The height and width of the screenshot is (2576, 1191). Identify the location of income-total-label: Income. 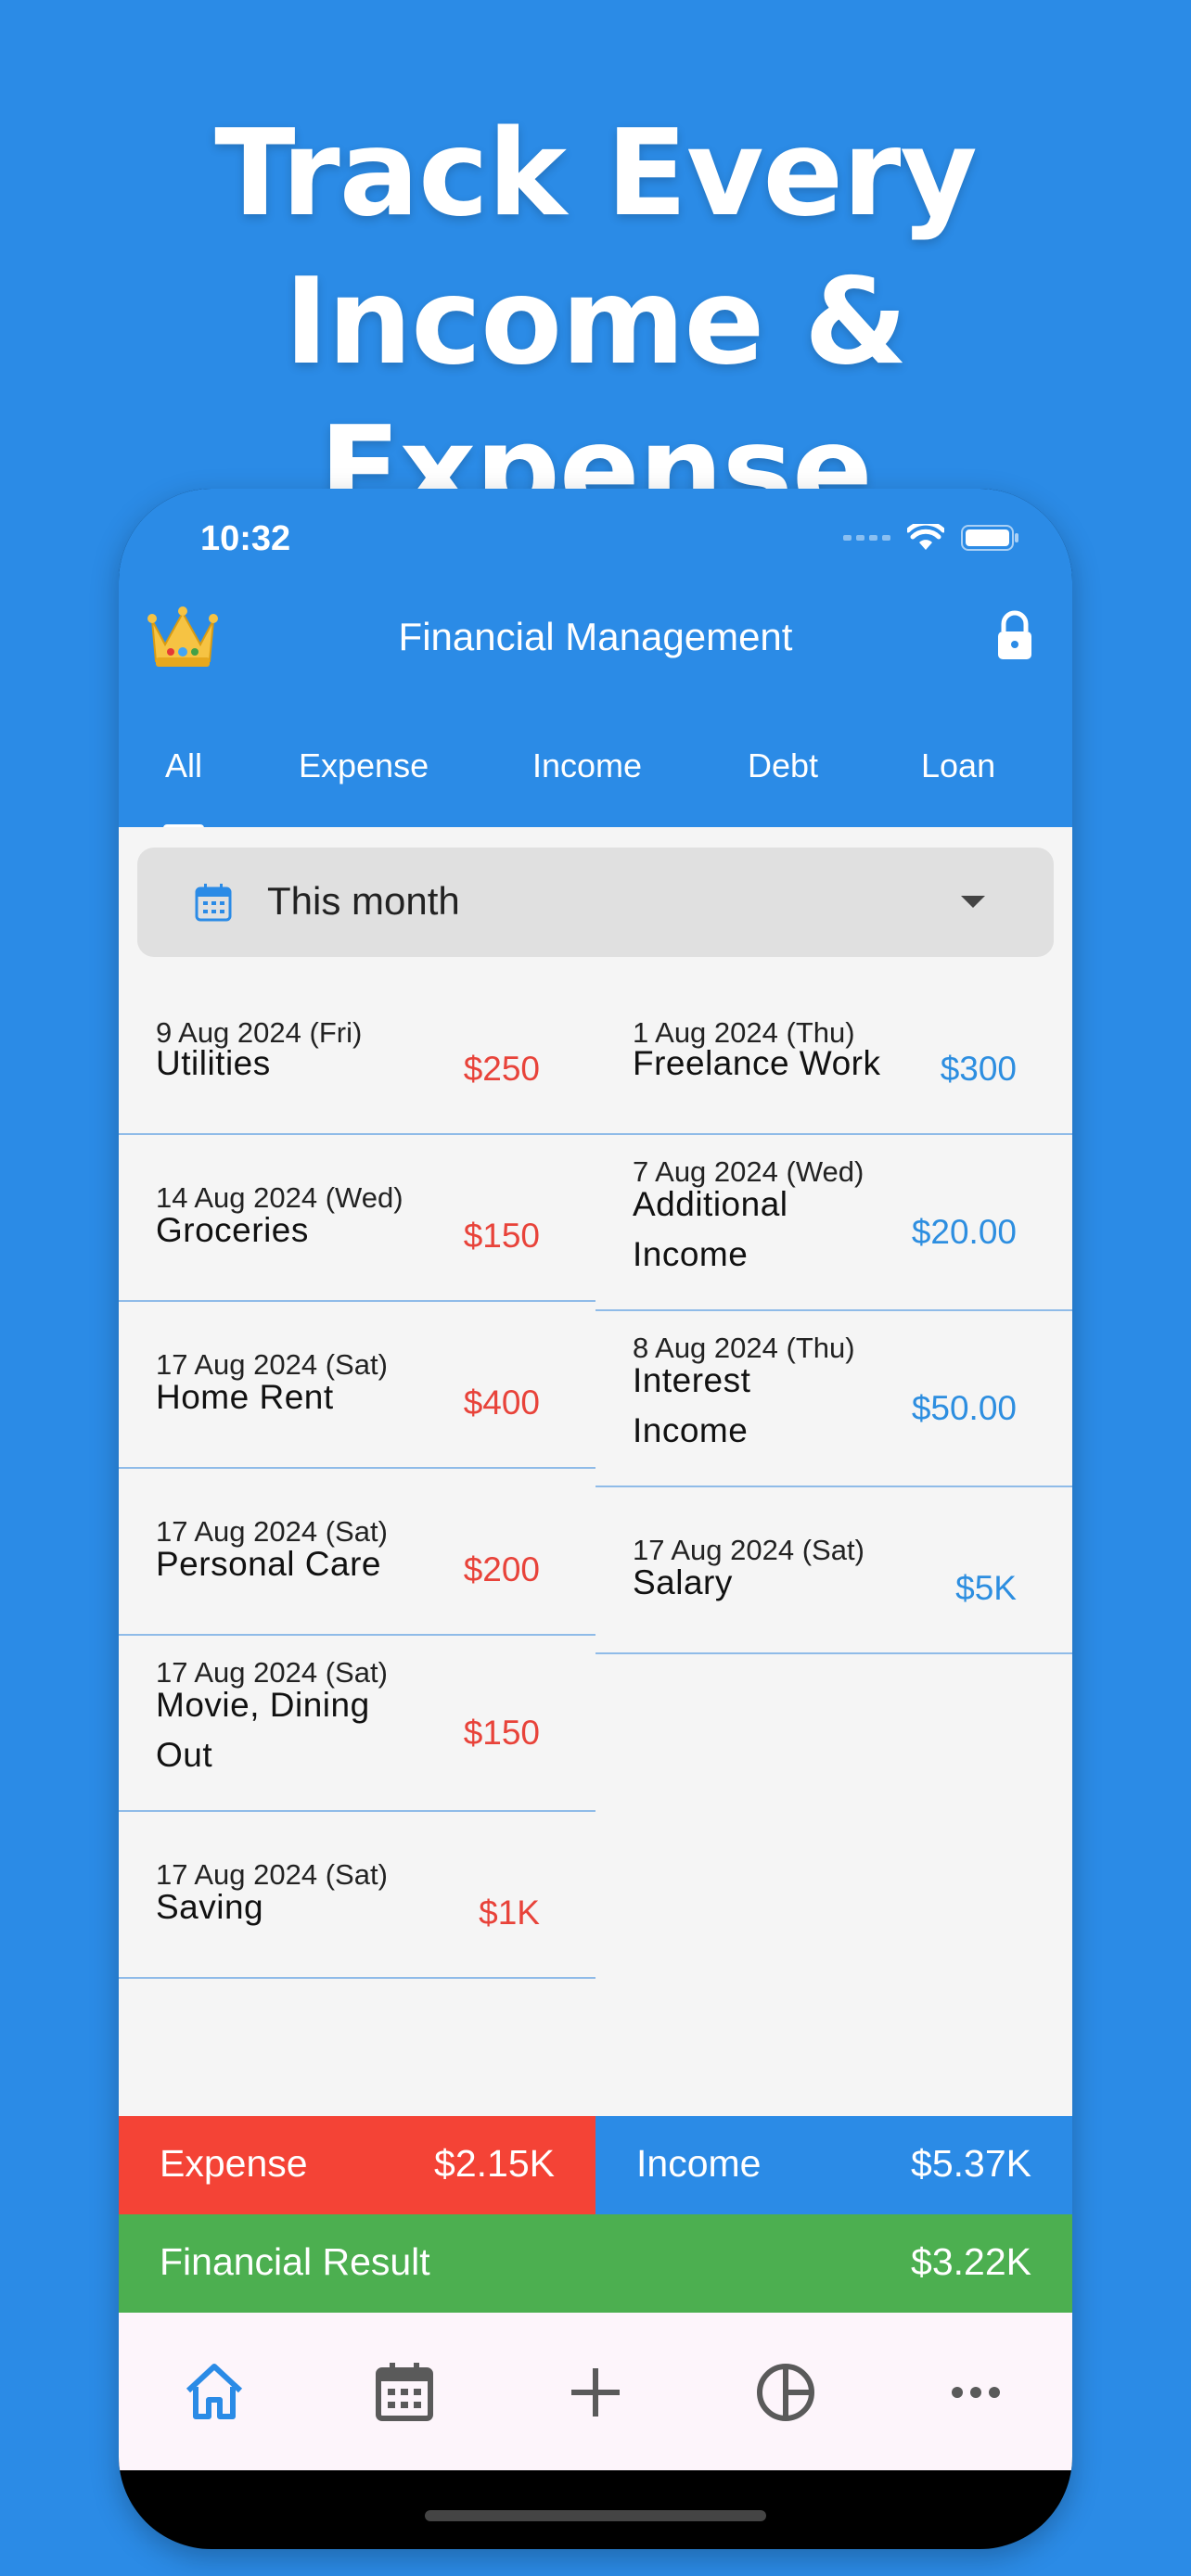
(699, 2164).